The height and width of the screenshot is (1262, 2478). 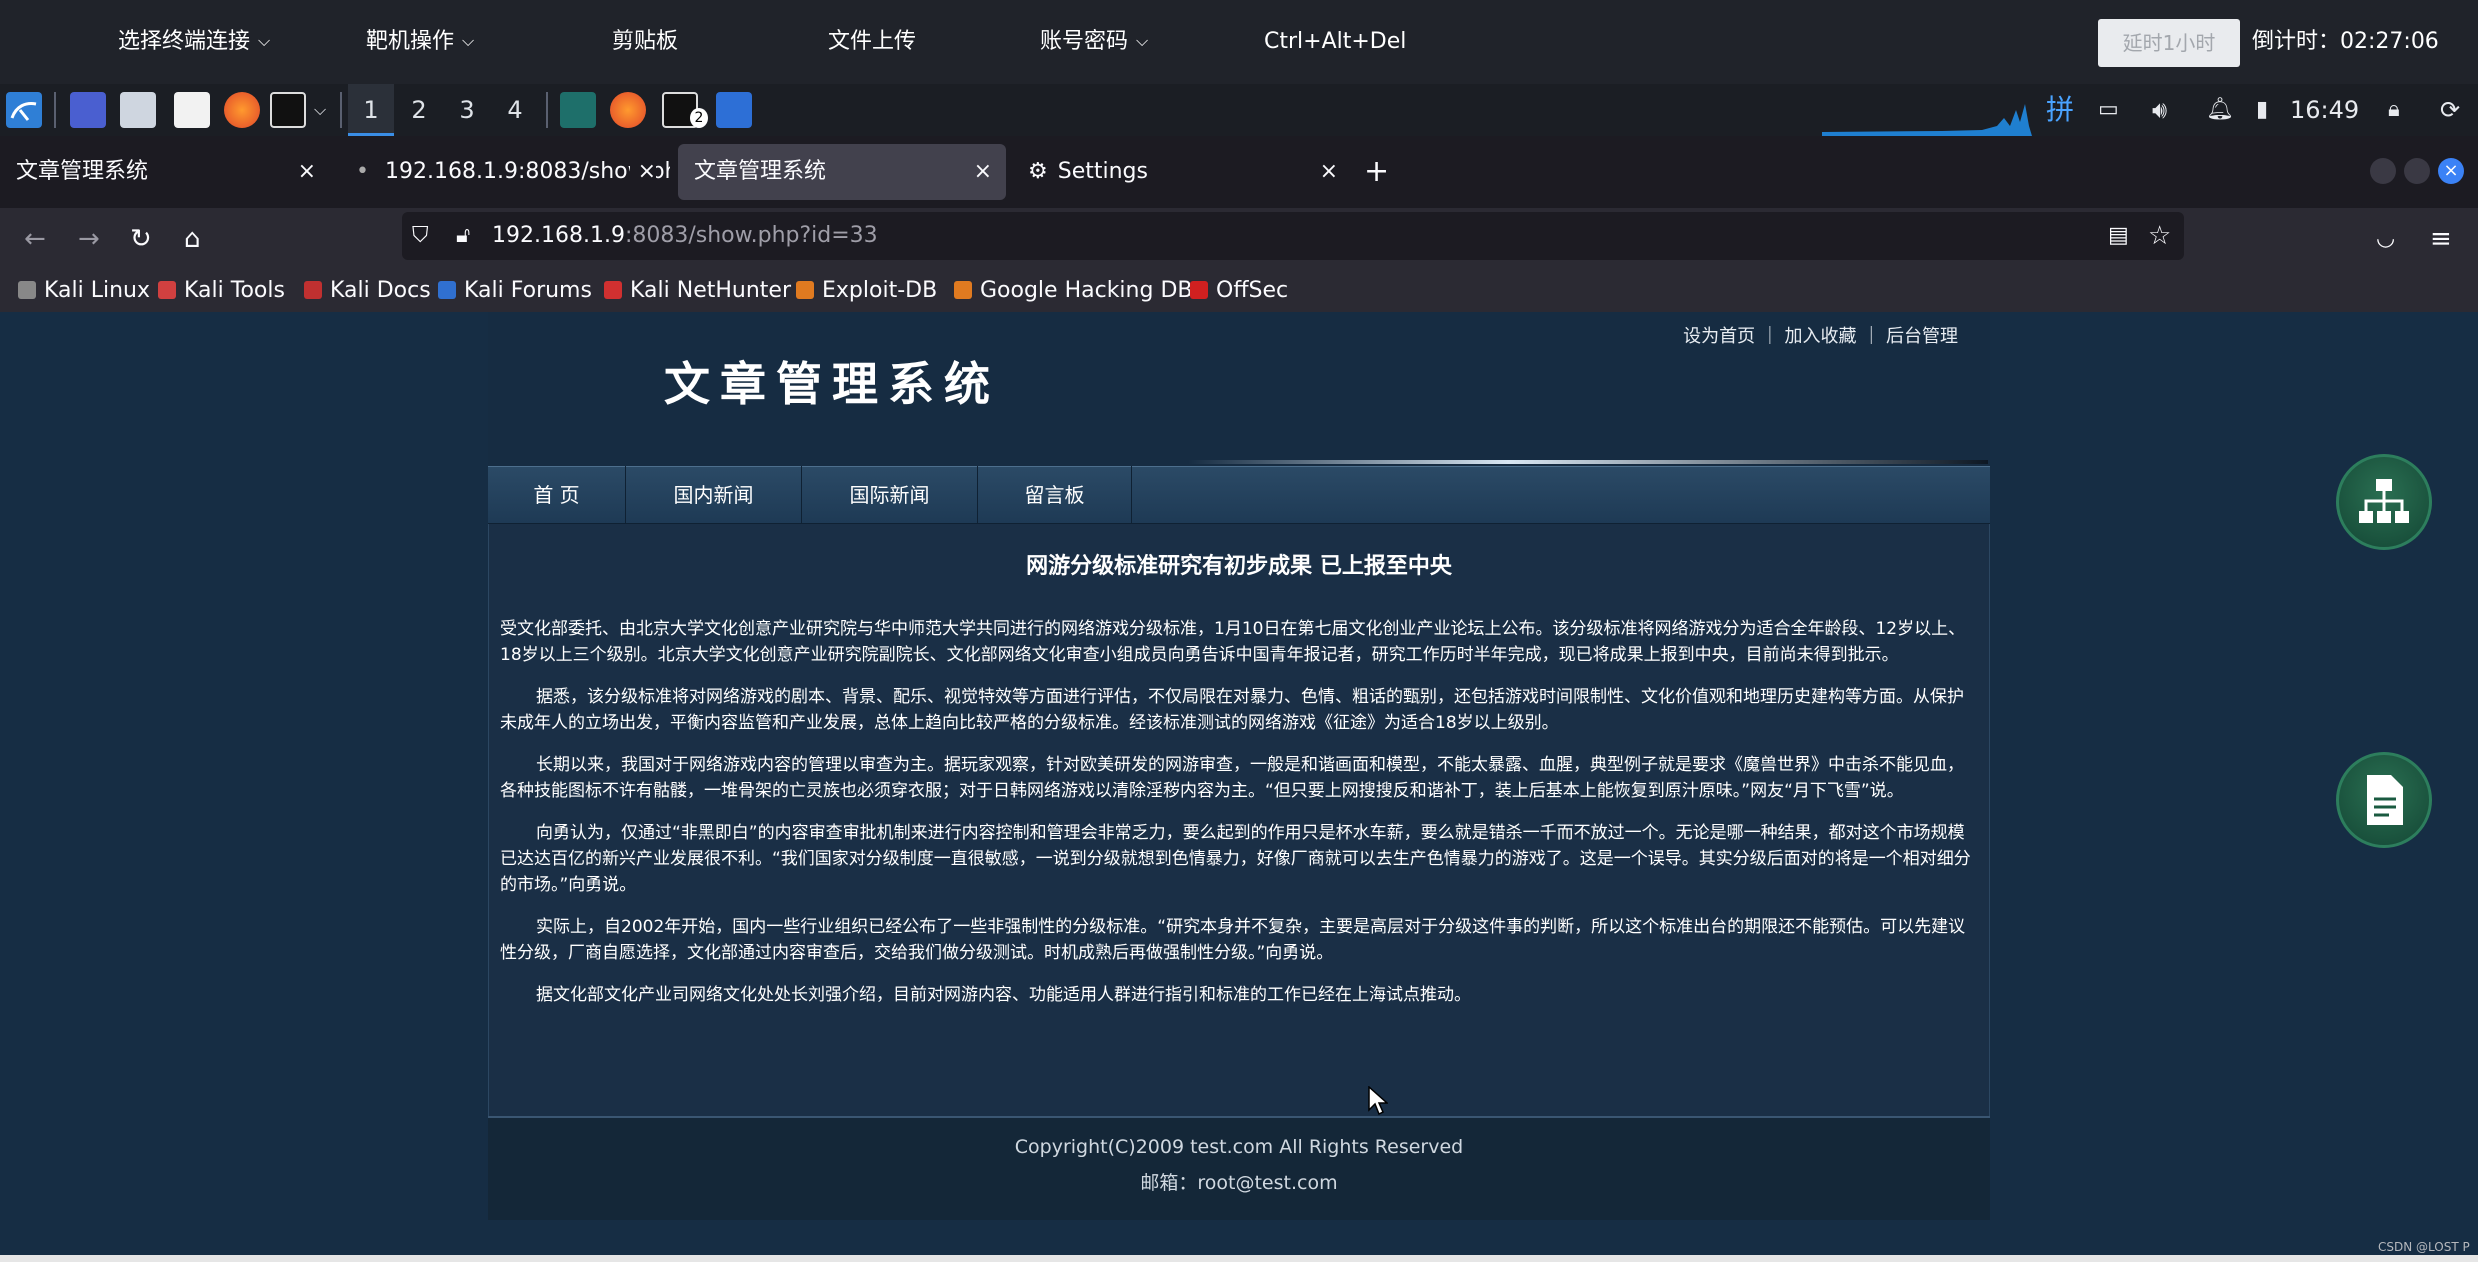 I want to click on tab-show-php: • 192.168.1.9:8083/show.php ×, so click(x=505, y=172).